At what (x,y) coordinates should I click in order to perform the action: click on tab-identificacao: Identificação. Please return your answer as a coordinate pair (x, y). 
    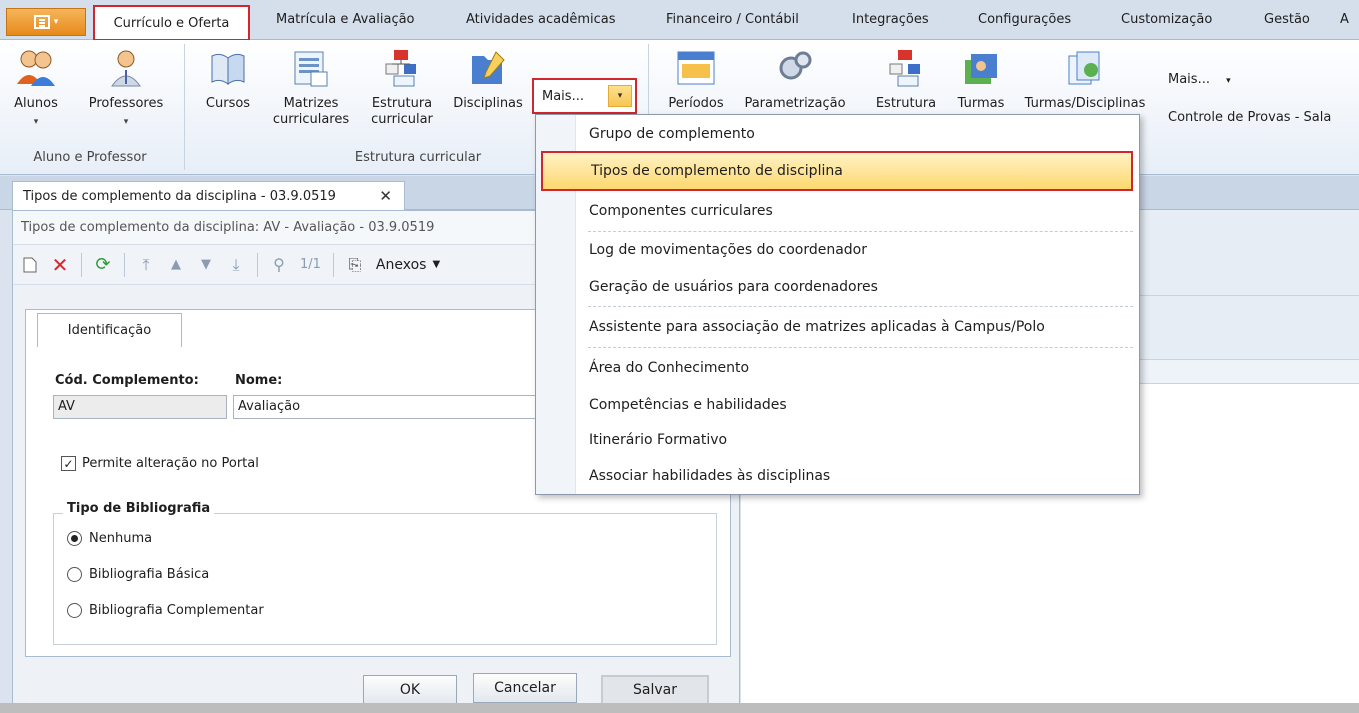
    Looking at the image, I should click on (109, 330).